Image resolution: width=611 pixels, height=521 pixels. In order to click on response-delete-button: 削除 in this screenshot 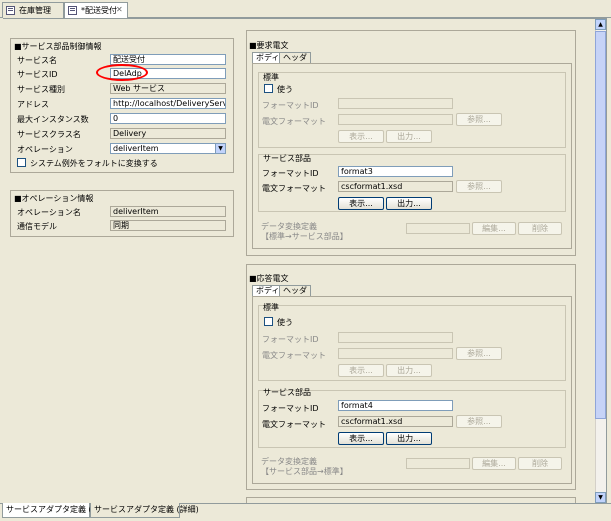, I will do `click(540, 463)`.